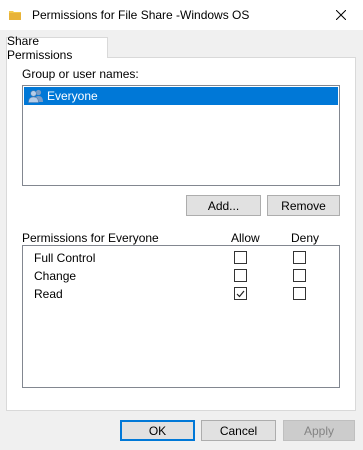 This screenshot has width=363, height=450. Describe the element at coordinates (305, 238) in the screenshot. I see `deny-column-header: Deny` at that location.